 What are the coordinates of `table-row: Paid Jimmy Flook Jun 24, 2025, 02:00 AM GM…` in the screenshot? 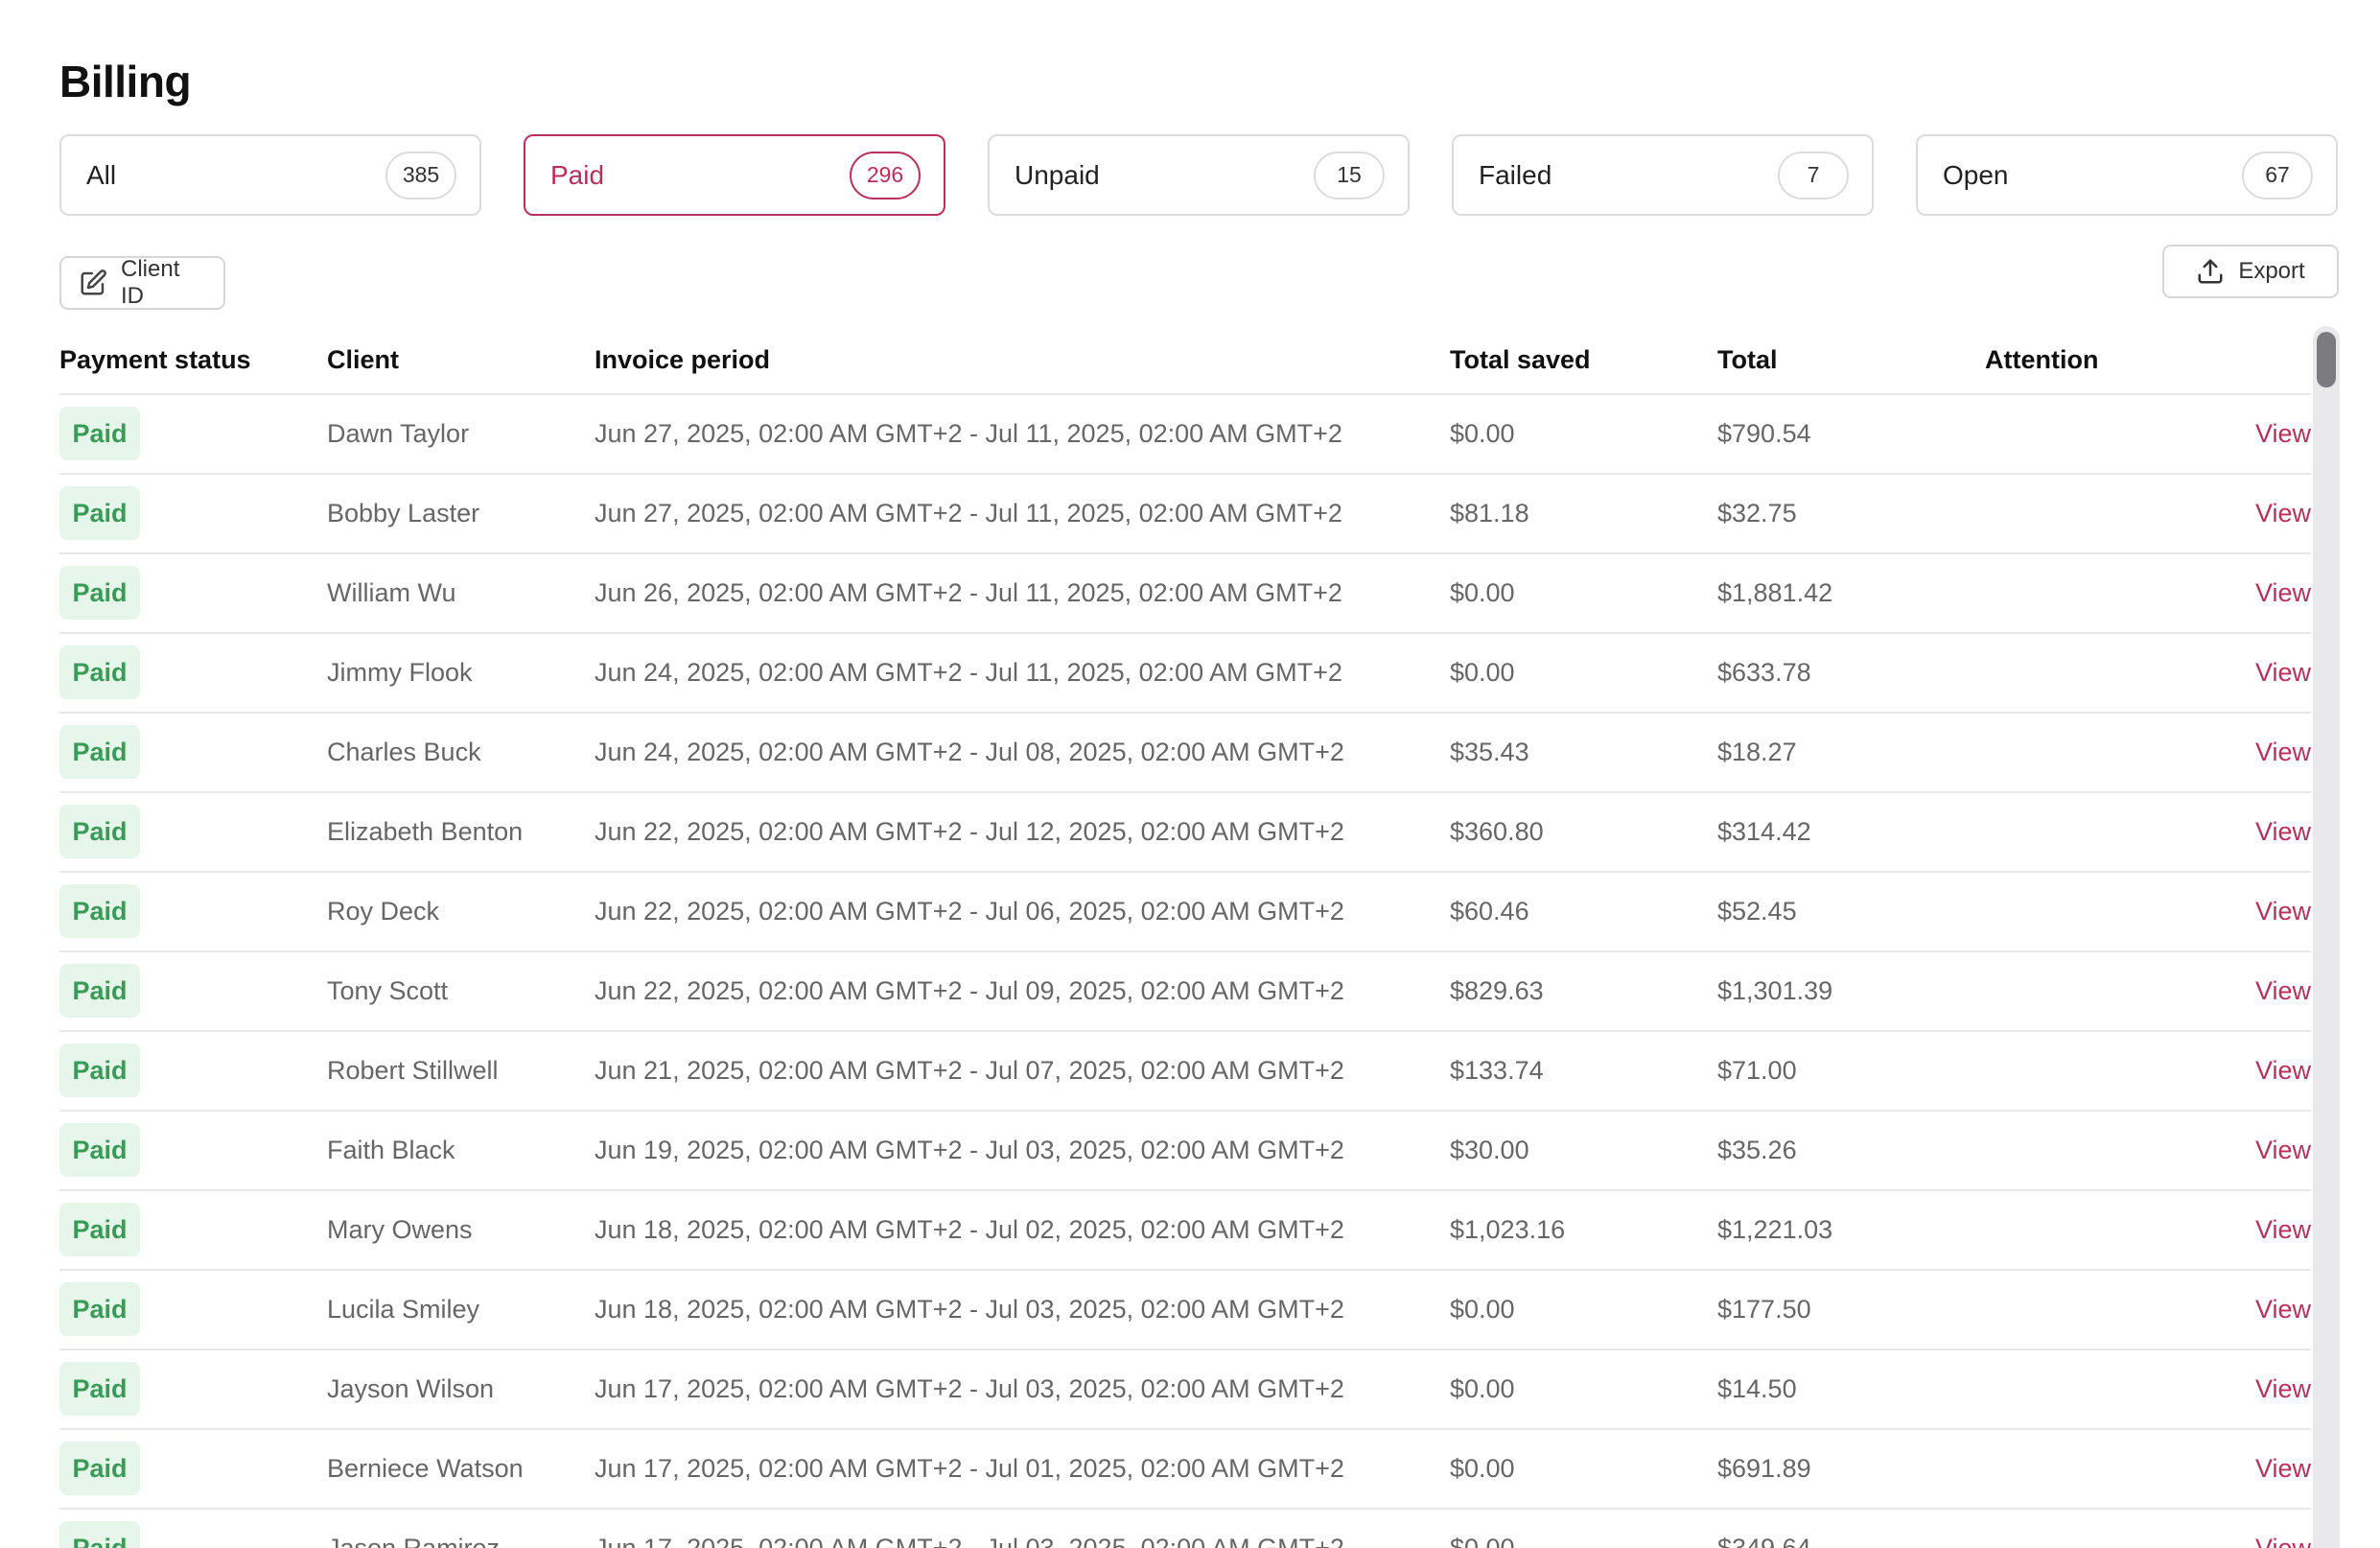 It's located at (1185, 674).